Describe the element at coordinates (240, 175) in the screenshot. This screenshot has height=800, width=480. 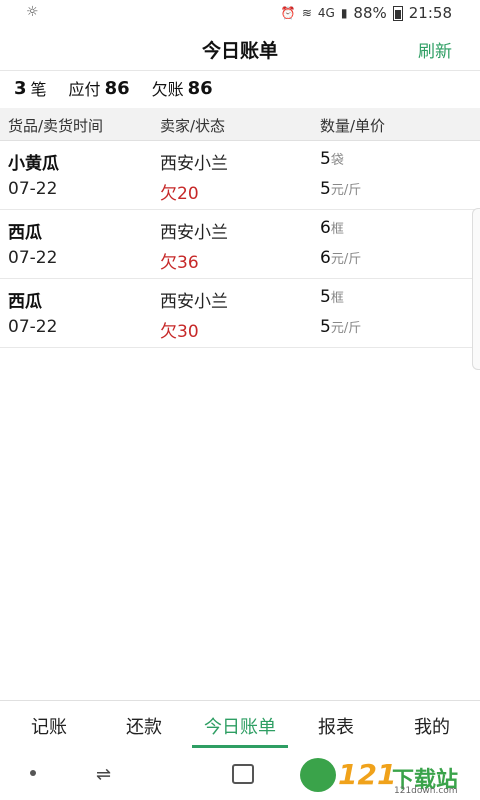
I see `table-row: 小黄瓜 07-22 西安小兰 欠20 5袋 5元/斤` at that location.